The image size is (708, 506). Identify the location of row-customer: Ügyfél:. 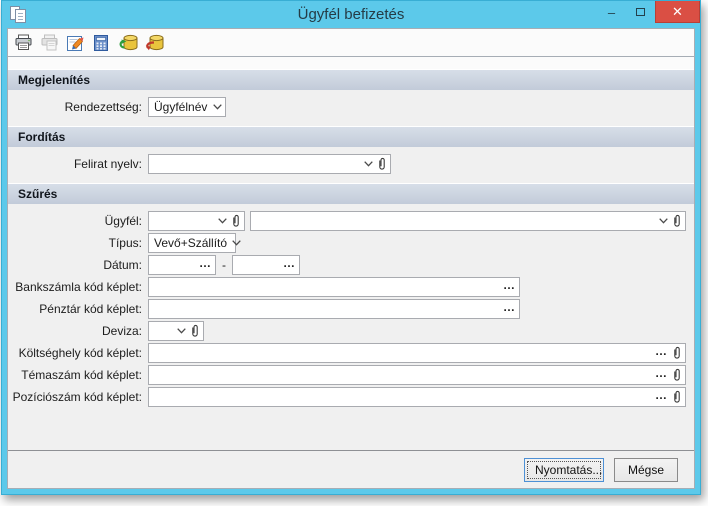
(351, 221).